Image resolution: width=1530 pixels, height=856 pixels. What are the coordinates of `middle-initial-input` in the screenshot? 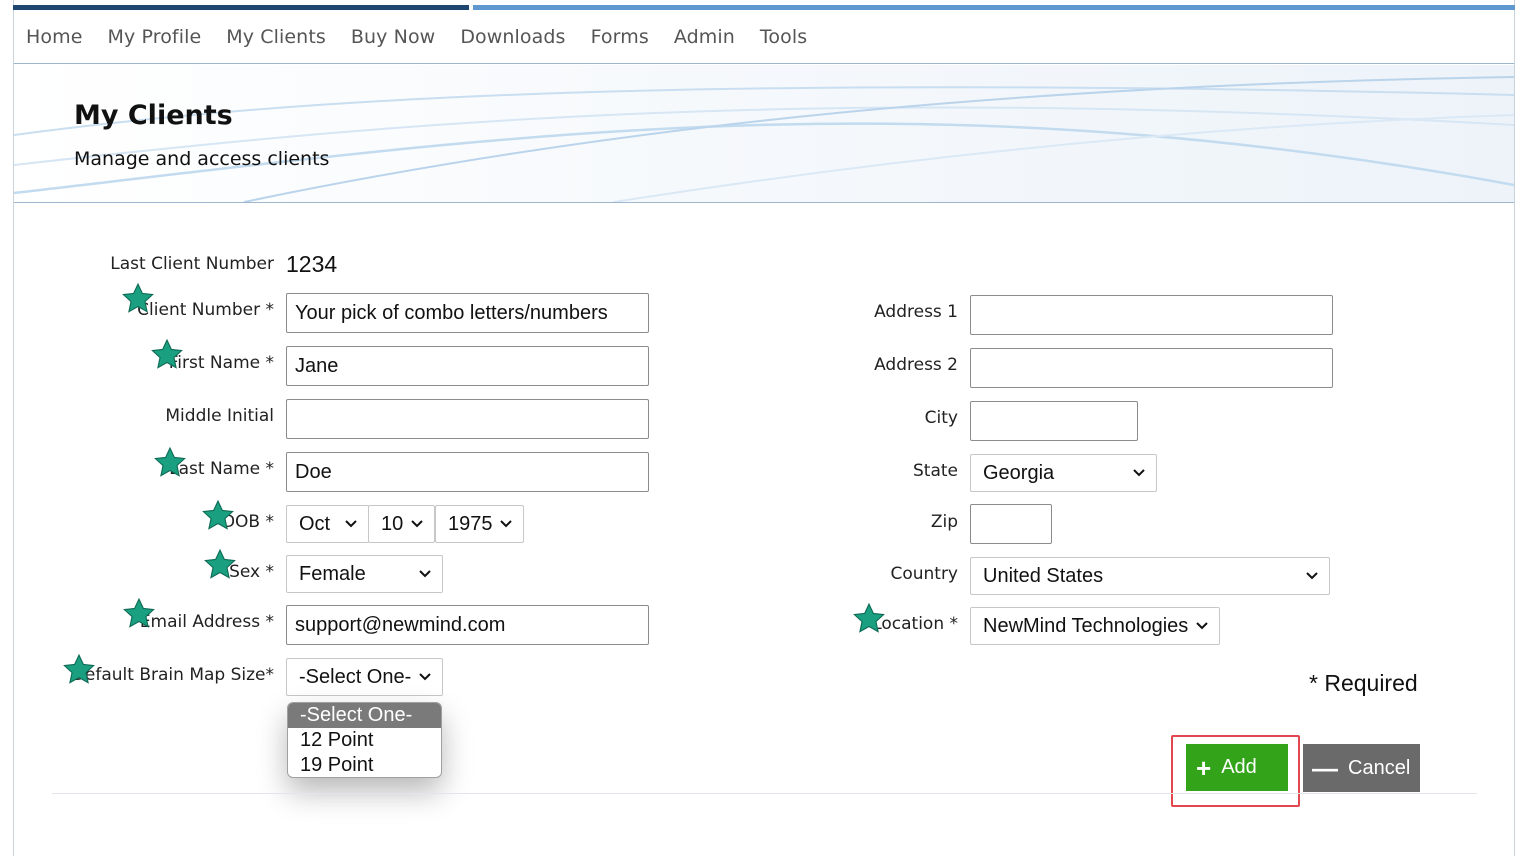 It's located at (467, 419).